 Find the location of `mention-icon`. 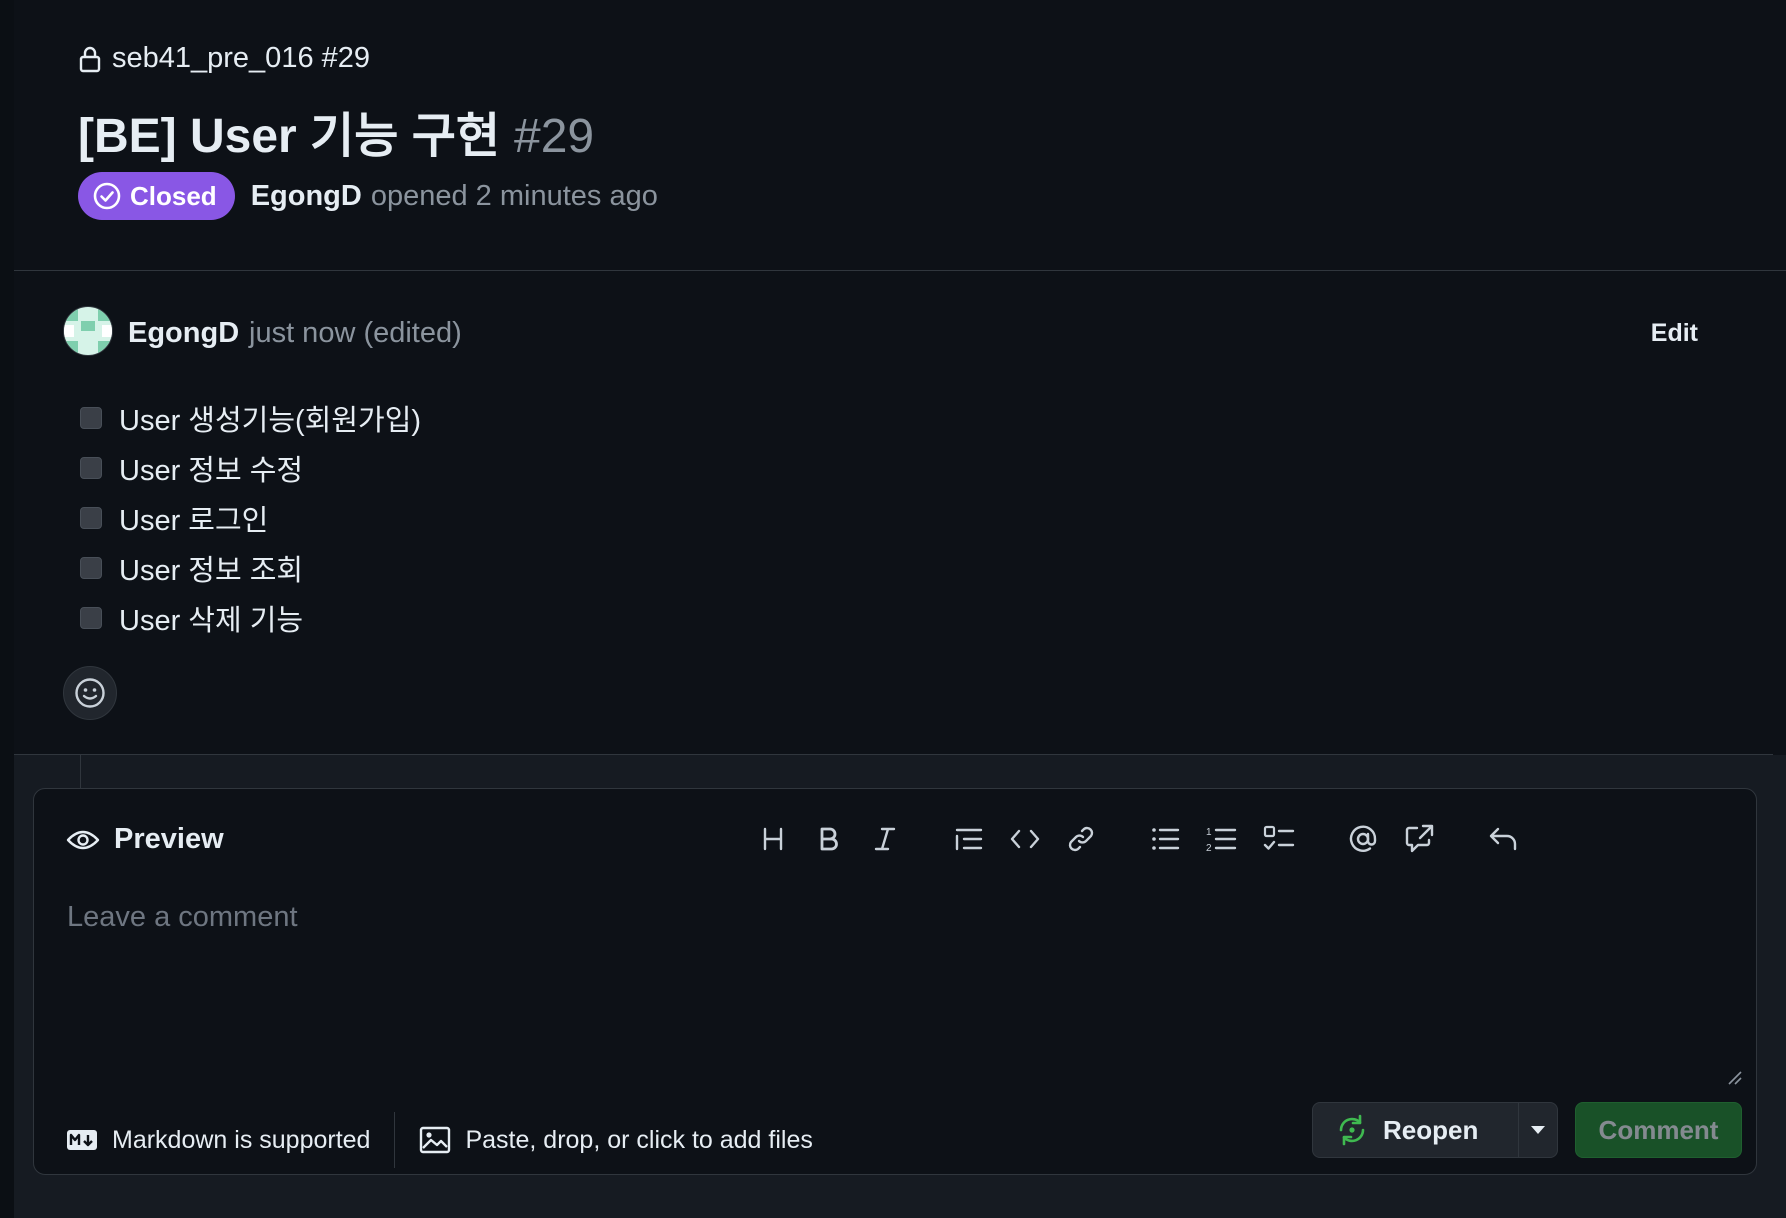

mention-icon is located at coordinates (1363, 838).